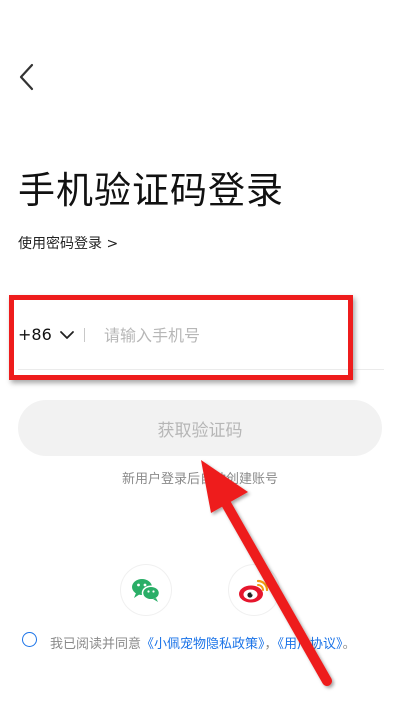 This screenshot has width=400, height=710. Describe the element at coordinates (26, 77) in the screenshot. I see `chevron-left-icon` at that location.